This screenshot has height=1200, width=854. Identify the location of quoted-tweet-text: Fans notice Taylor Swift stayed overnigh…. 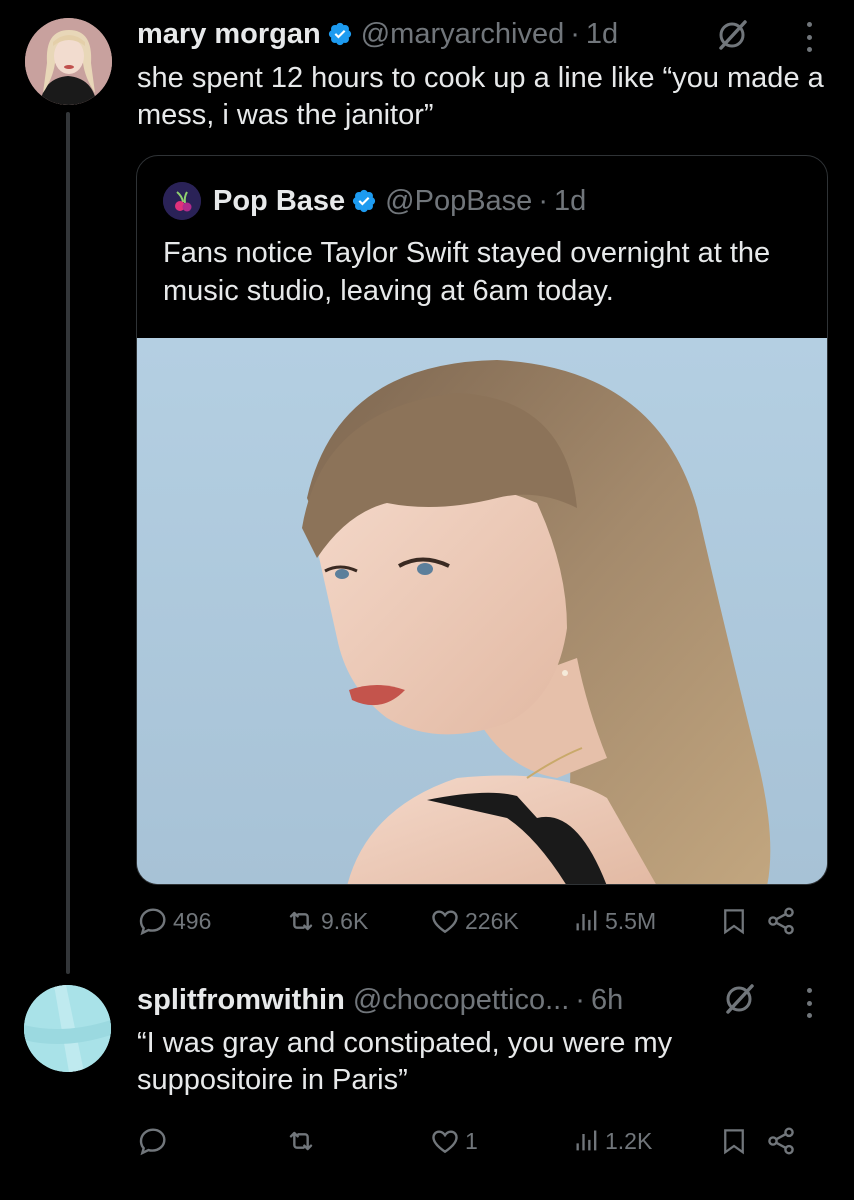
(467, 272).